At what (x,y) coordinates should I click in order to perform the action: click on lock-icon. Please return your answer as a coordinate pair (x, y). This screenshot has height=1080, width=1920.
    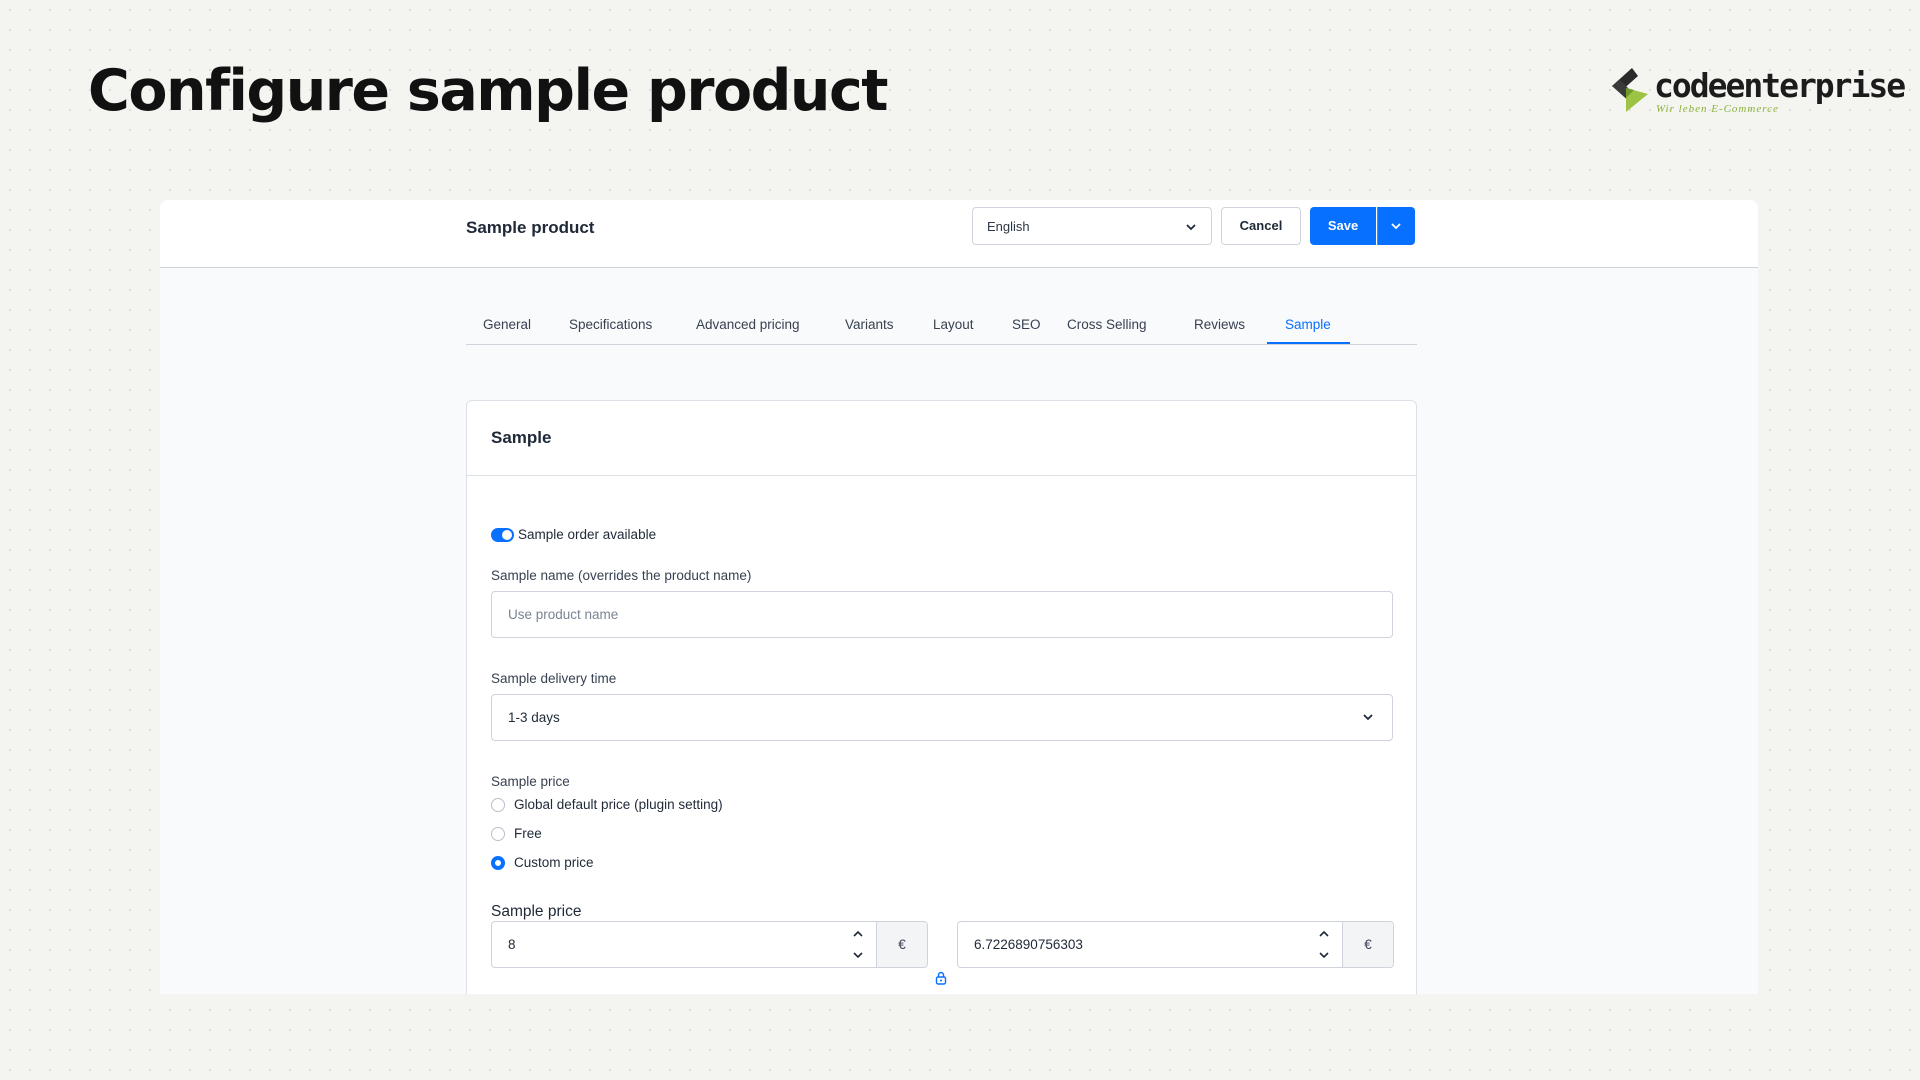
    Looking at the image, I should click on (941, 978).